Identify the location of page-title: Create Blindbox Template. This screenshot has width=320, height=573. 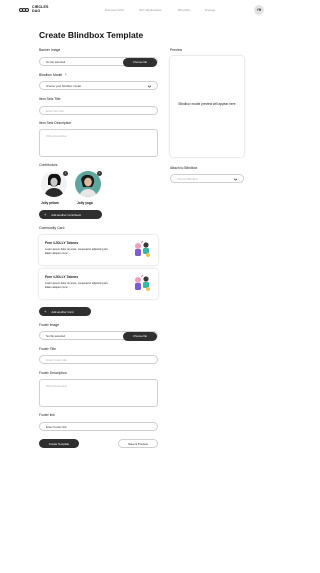
(91, 35).